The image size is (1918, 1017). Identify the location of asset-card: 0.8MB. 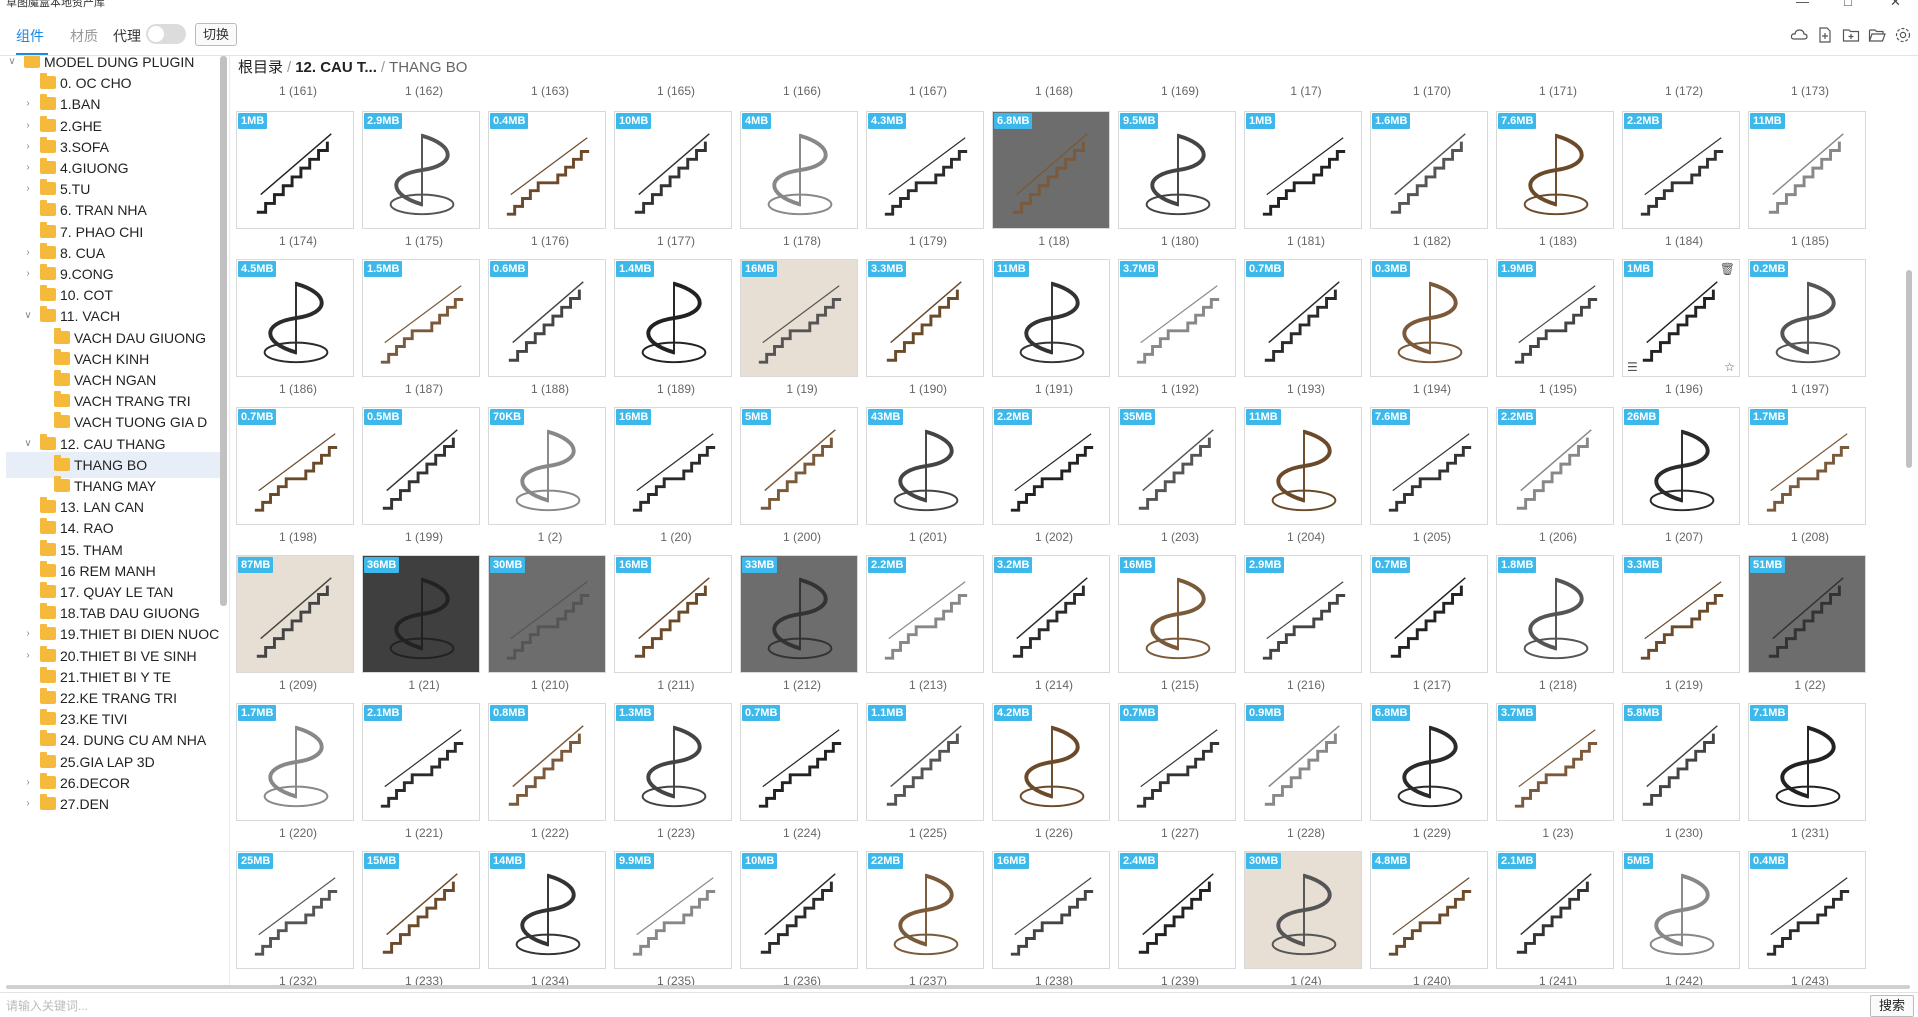
(547, 762).